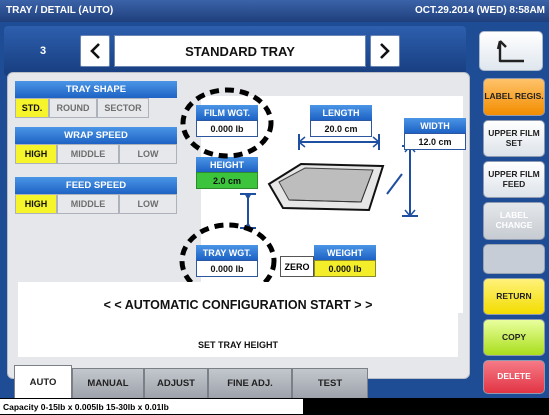  What do you see at coordinates (60, 10) in the screenshot?
I see `window-title: TRAY / DETAIL (AUTO)` at bounding box center [60, 10].